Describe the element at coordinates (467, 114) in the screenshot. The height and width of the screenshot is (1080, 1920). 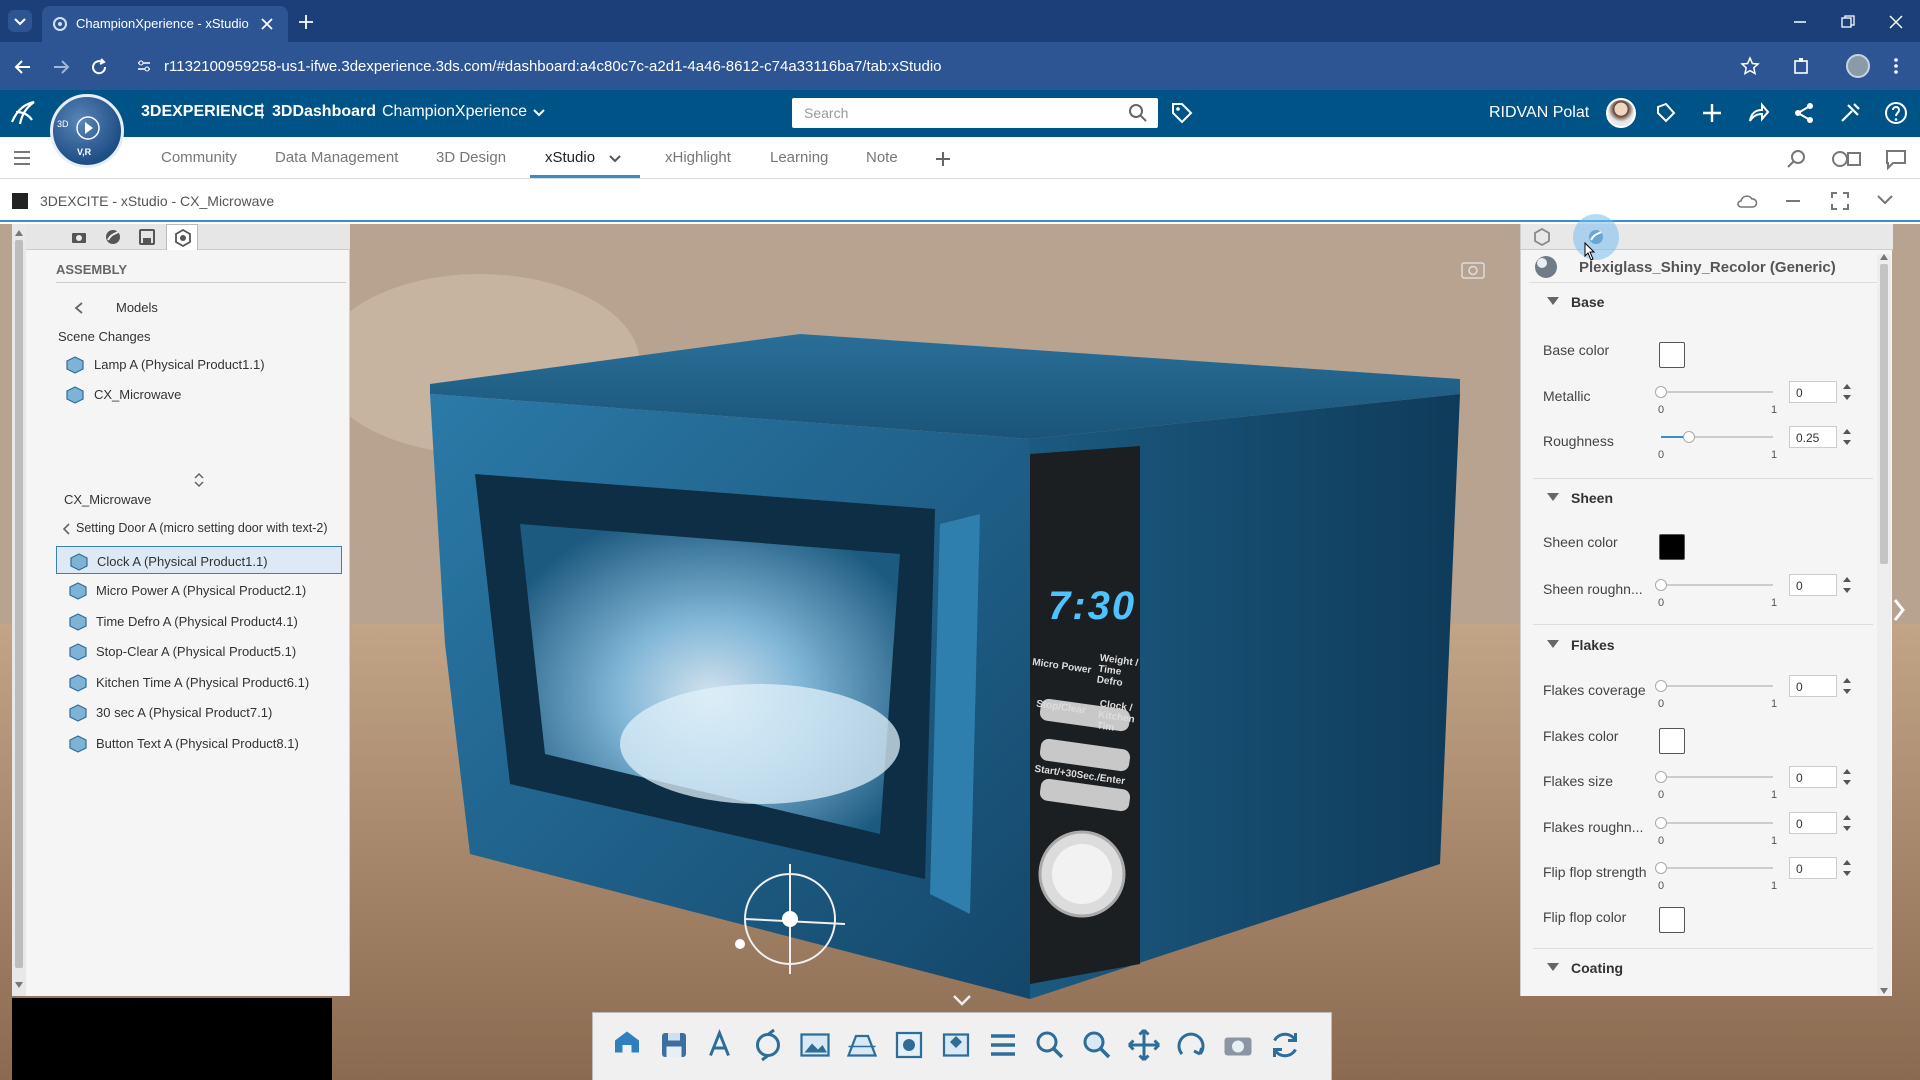
I see `dashboard-switcher: ChampionXperience` at that location.